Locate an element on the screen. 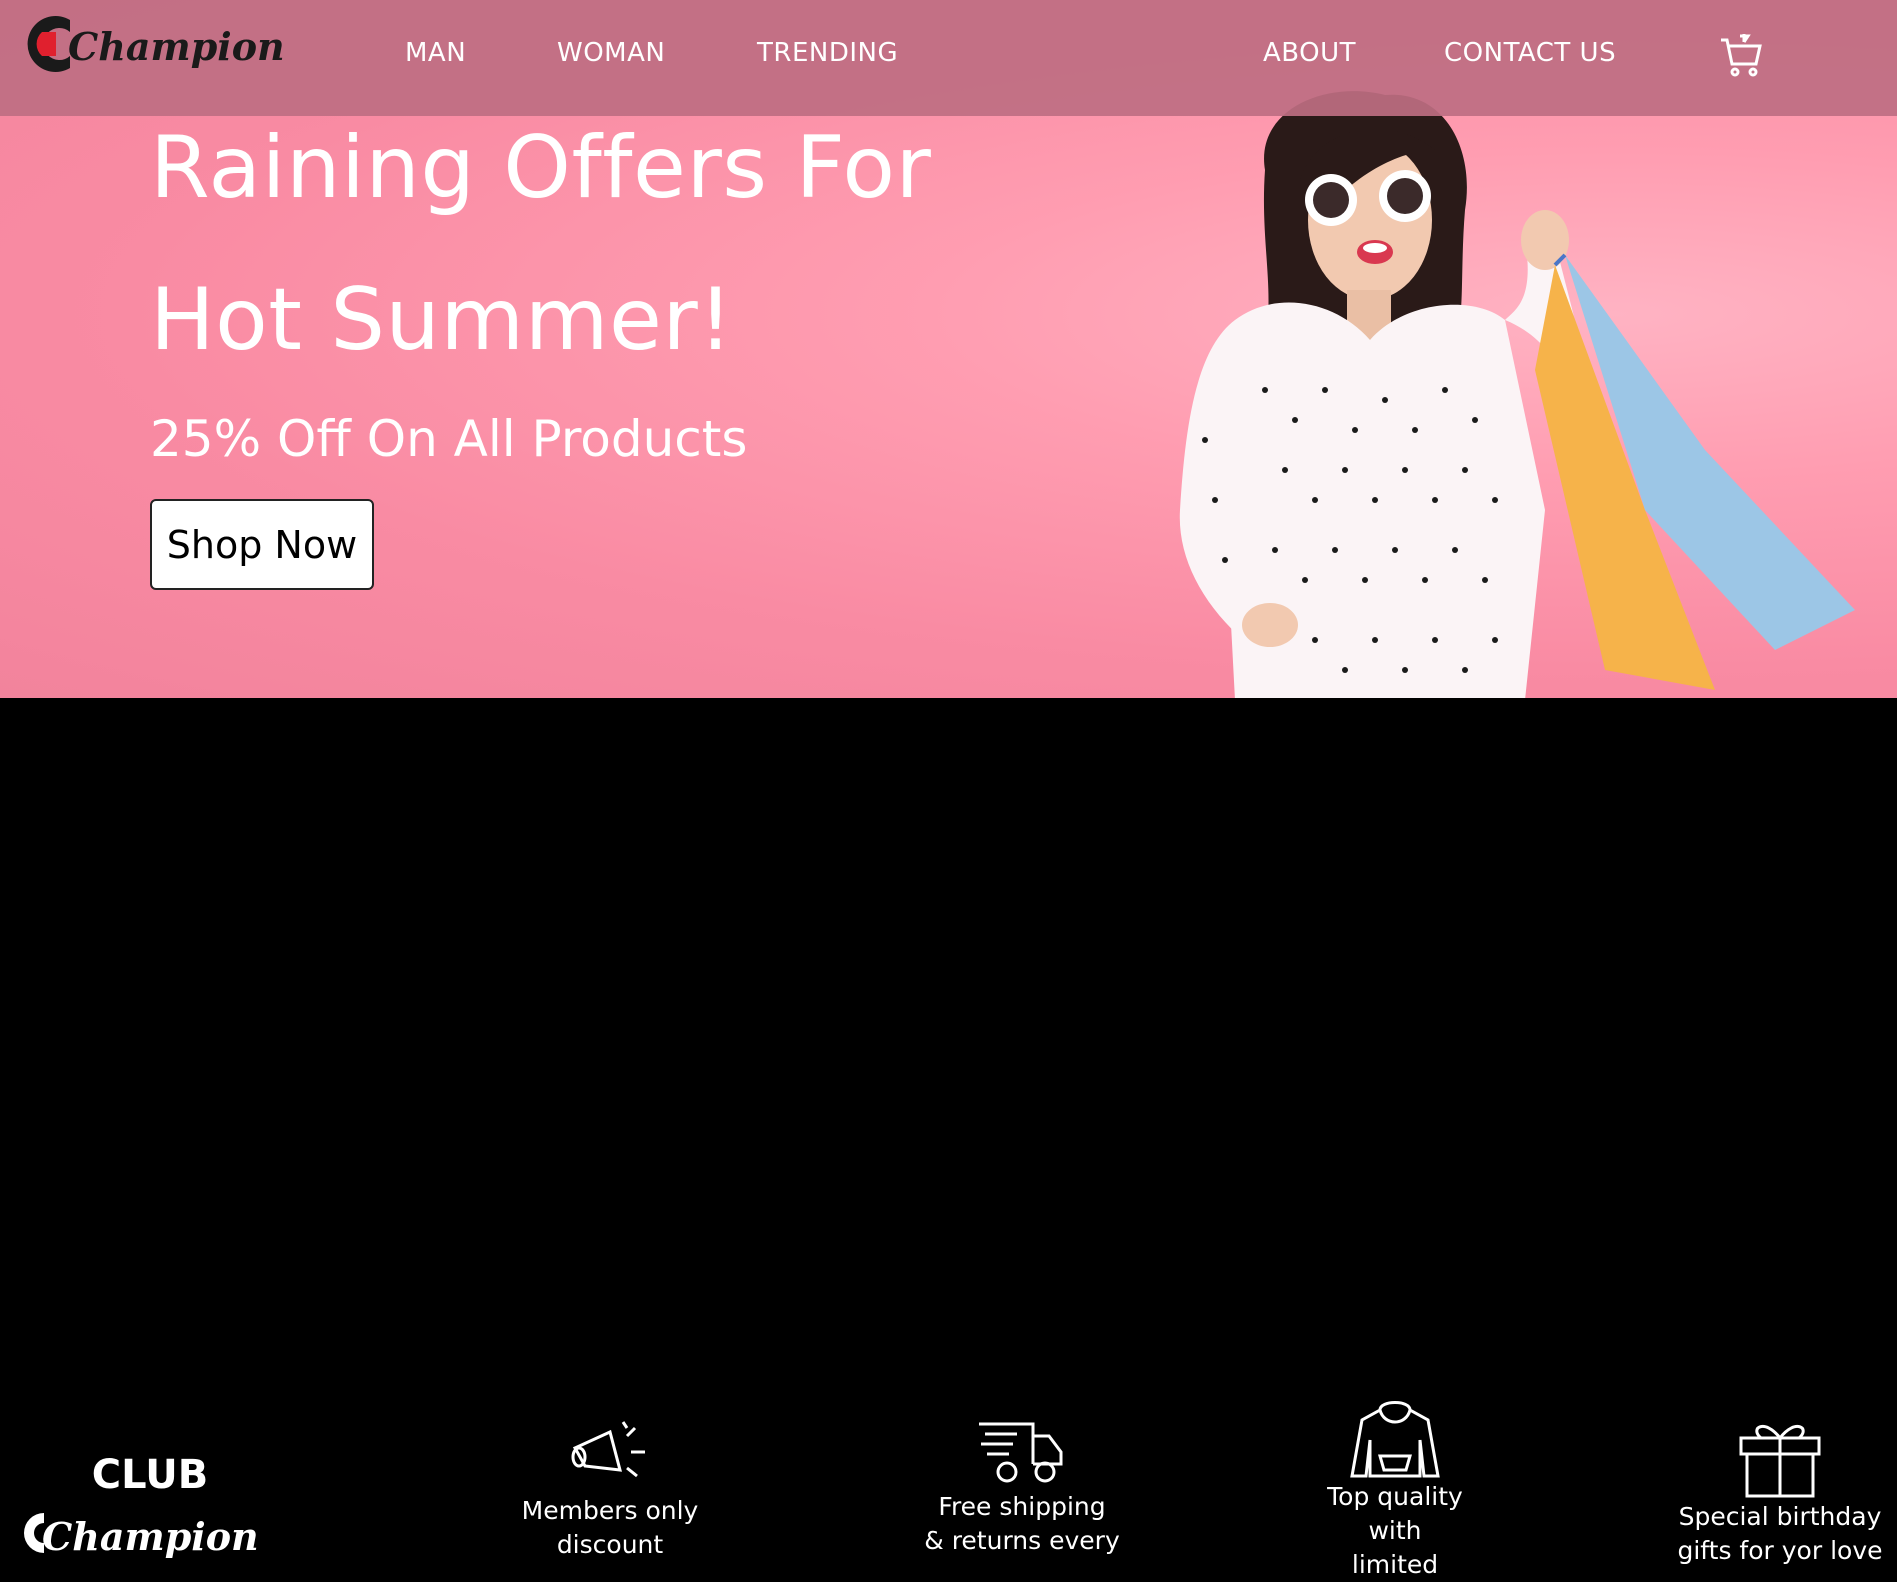  hoodie-icon is located at coordinates (1395, 1439).